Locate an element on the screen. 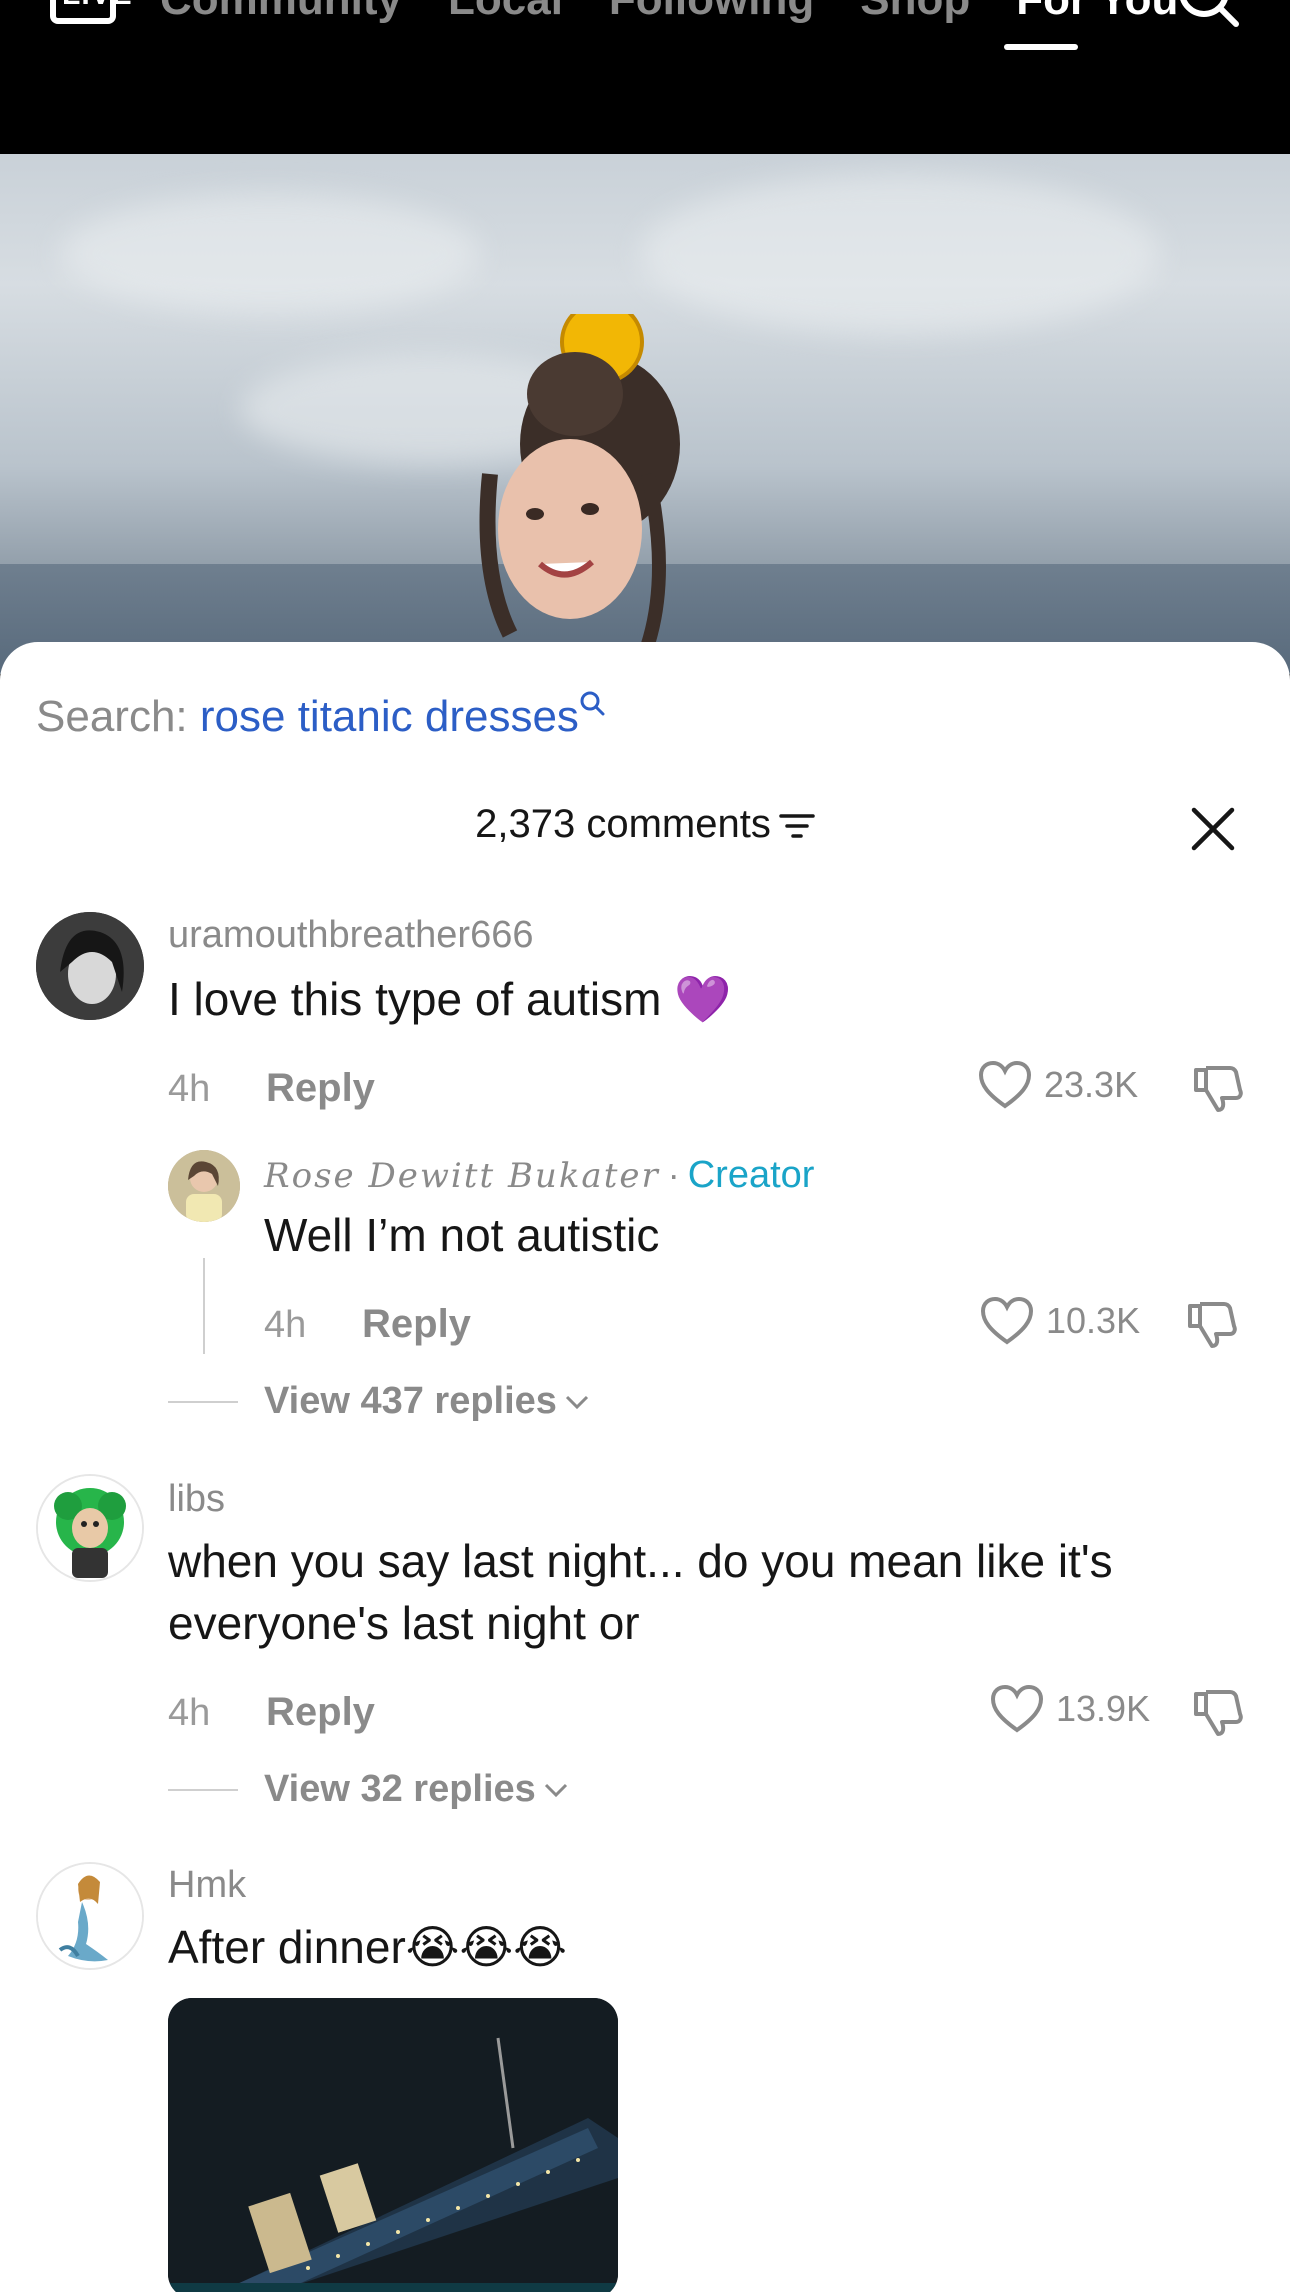 The height and width of the screenshot is (2292, 1290). comment-username: Hmk is located at coordinates (207, 1885).